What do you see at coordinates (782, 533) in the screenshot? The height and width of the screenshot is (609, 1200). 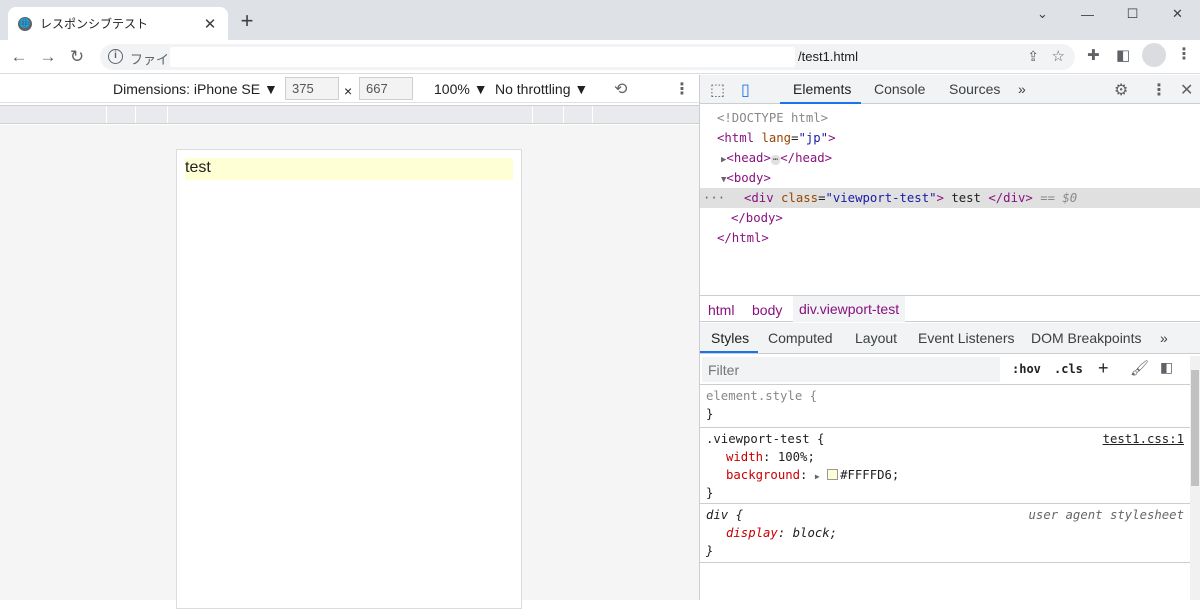 I see `prop-display: display: block;` at bounding box center [782, 533].